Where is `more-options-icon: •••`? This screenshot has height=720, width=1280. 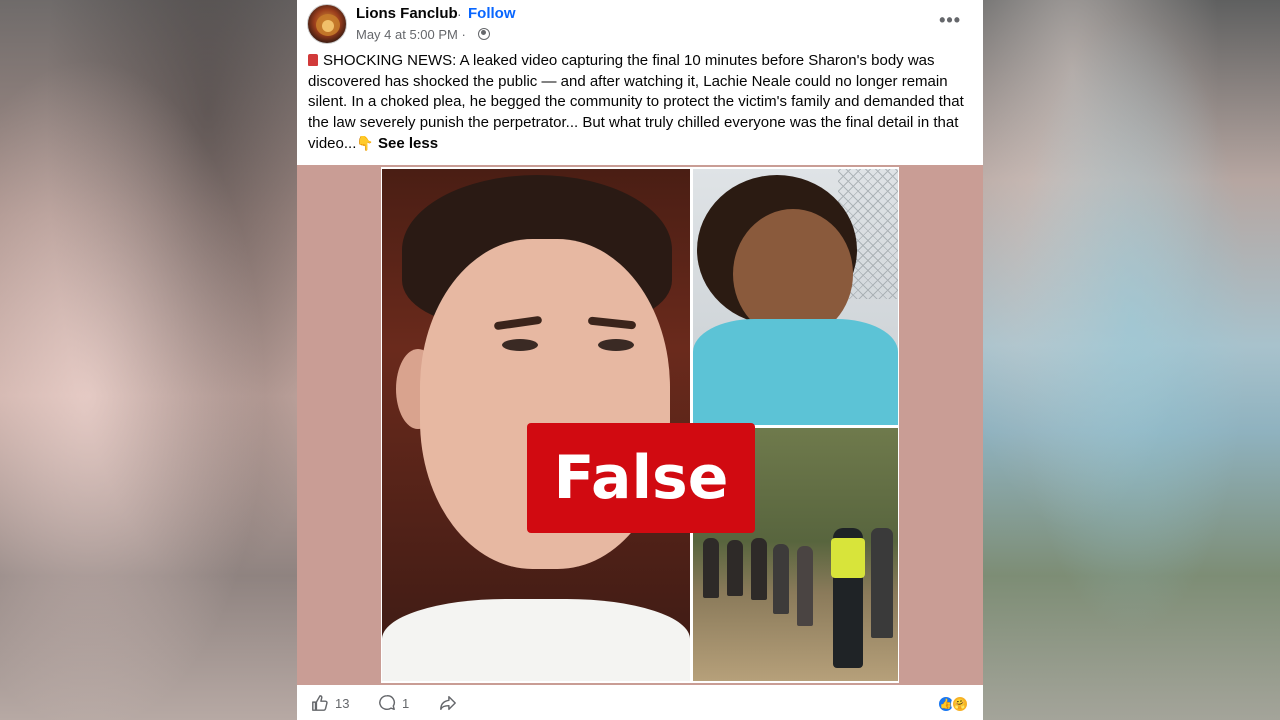 more-options-icon: ••• is located at coordinates (950, 20).